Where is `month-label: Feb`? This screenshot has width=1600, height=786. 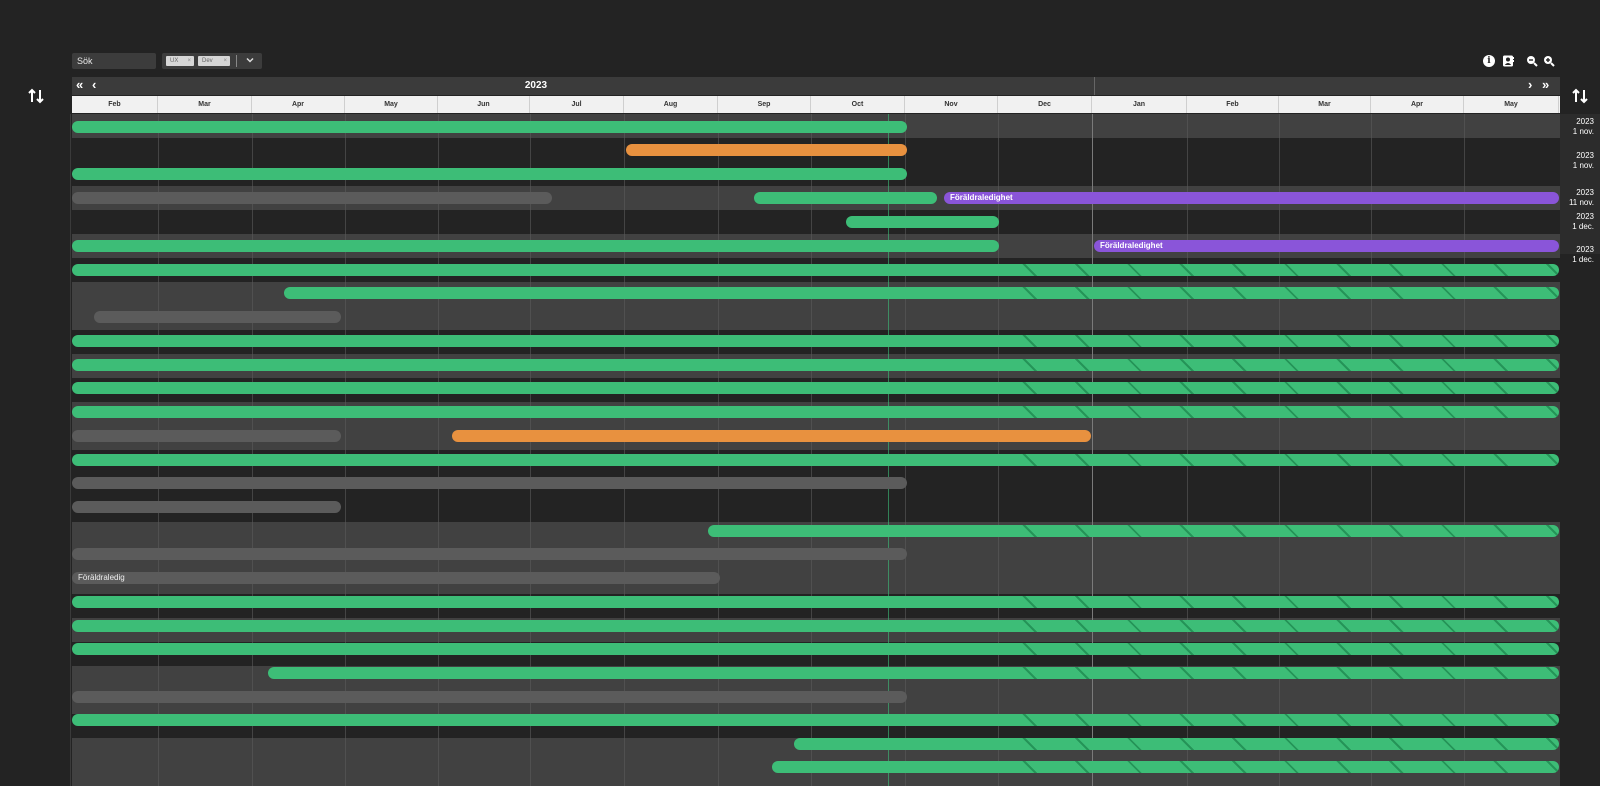 month-label: Feb is located at coordinates (1233, 104).